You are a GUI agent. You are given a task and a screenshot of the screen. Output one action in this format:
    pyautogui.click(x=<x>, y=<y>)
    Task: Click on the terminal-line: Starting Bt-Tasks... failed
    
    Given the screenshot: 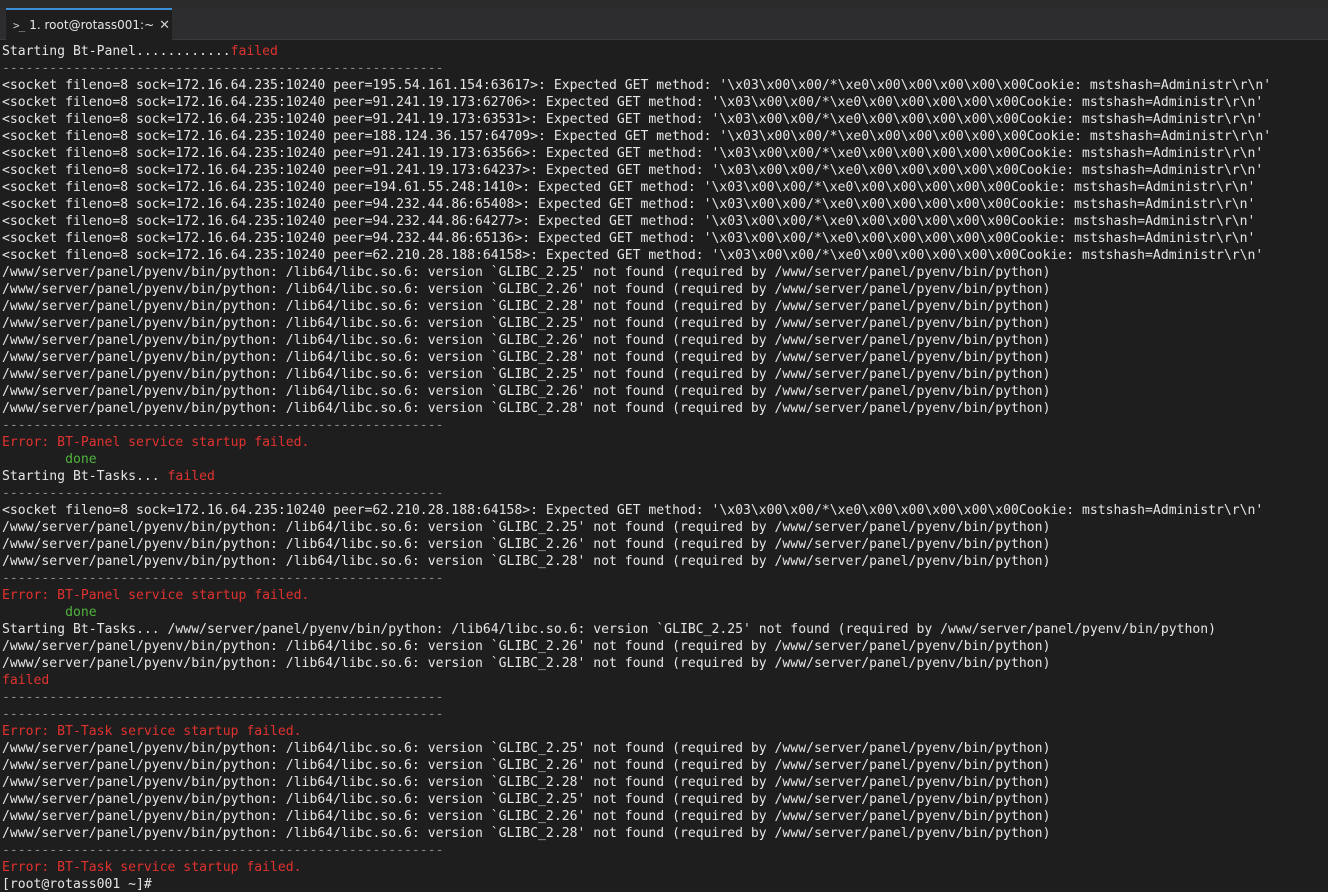 What is the action you would take?
    pyautogui.click(x=664, y=476)
    